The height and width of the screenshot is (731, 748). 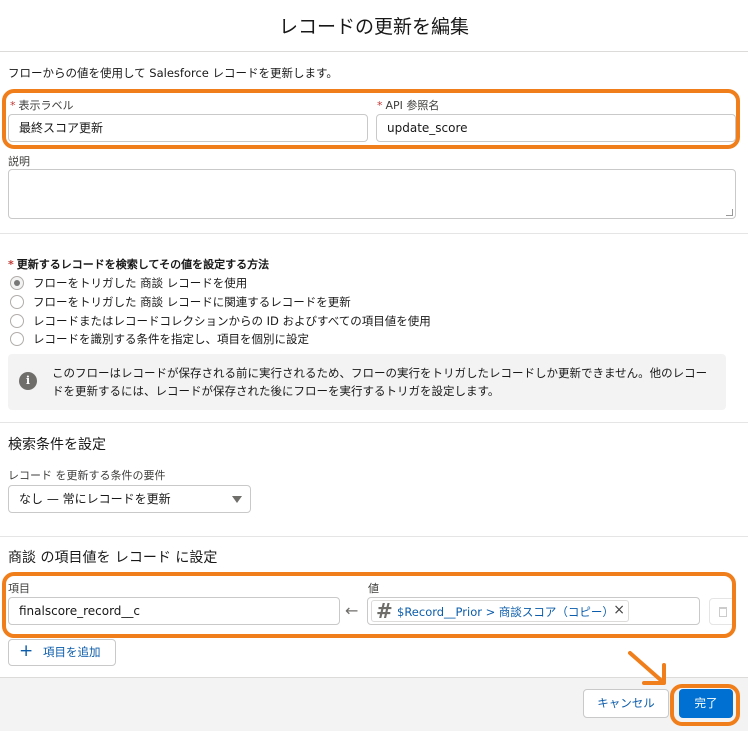 What do you see at coordinates (626, 703) in the screenshot?
I see `cancel-button: キャンセル` at bounding box center [626, 703].